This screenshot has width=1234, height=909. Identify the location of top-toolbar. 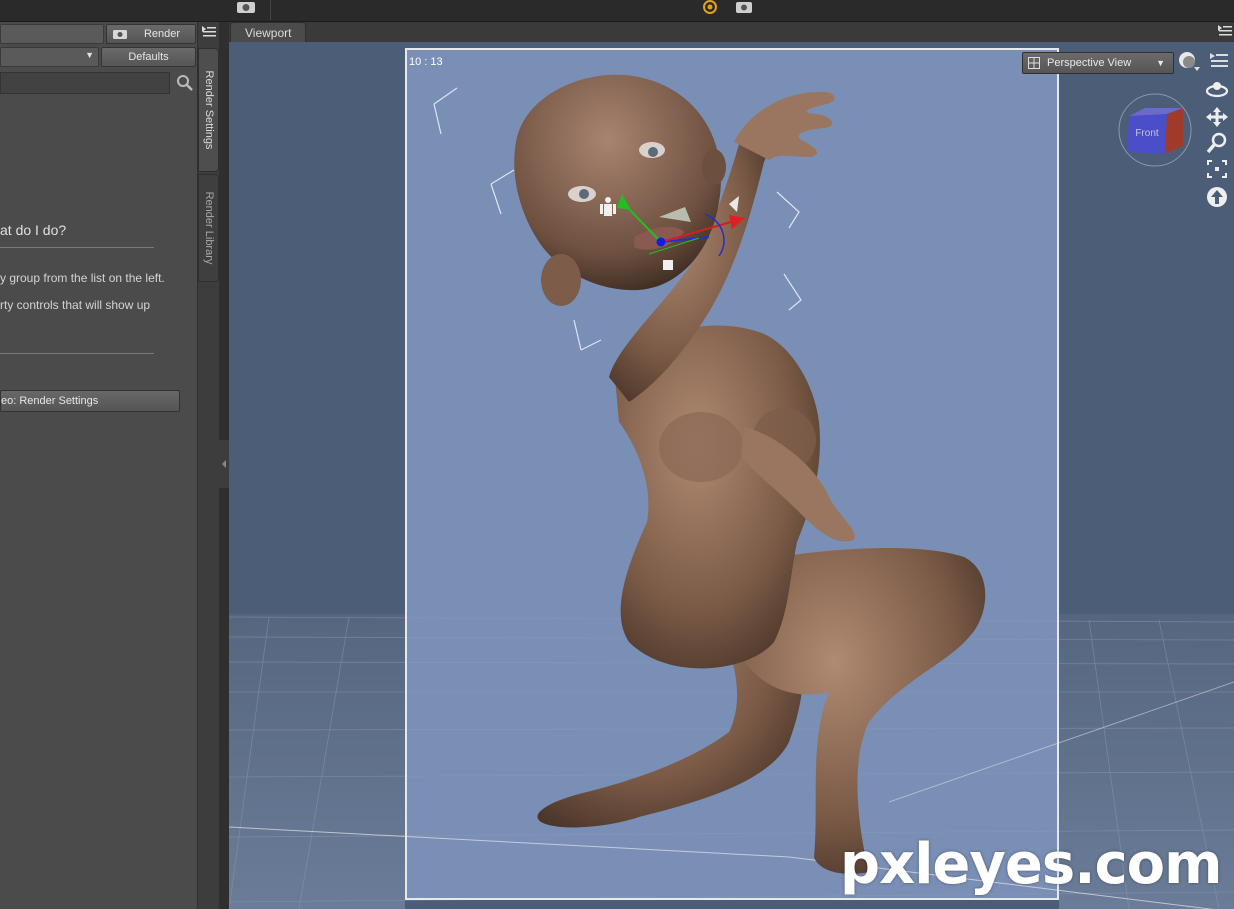
(617, 11).